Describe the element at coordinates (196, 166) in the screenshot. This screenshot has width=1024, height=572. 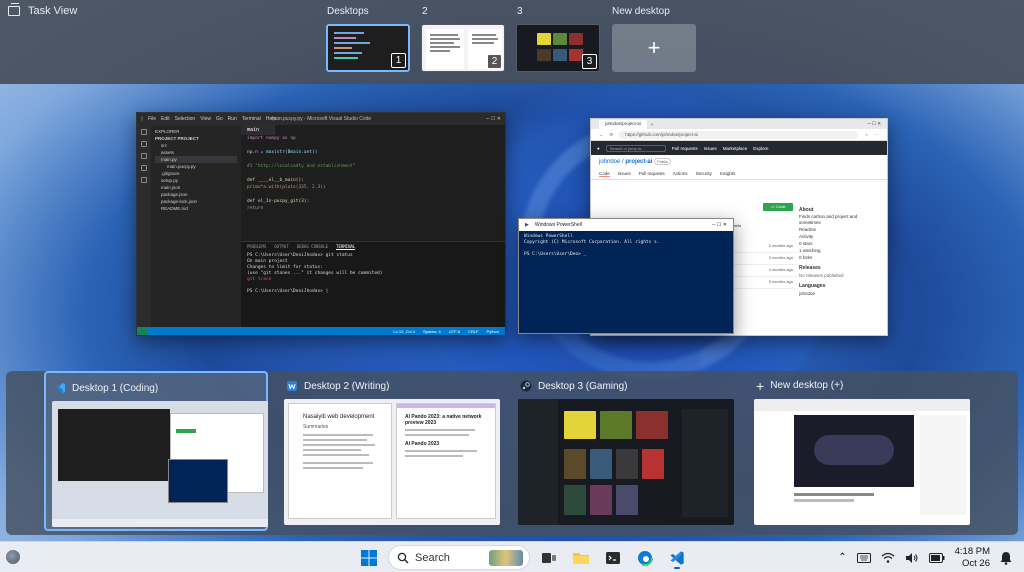
I see `file-item: main.pucpy.py` at that location.